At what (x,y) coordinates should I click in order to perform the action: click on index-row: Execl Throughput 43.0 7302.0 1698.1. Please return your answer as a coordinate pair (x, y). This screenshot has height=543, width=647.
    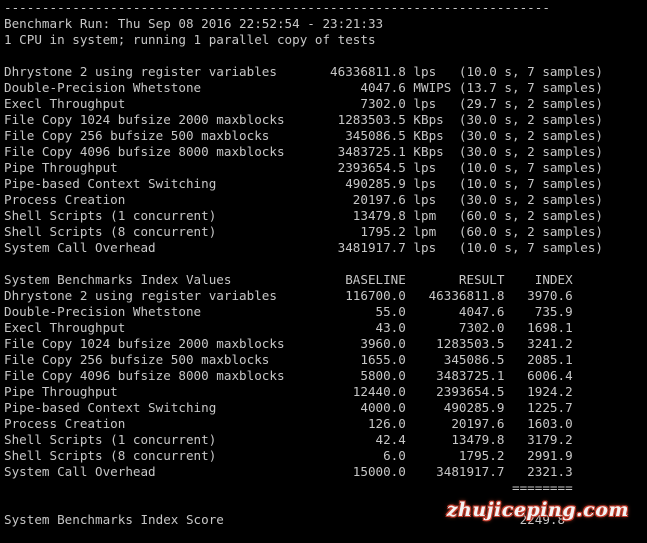
    Looking at the image, I should click on (288, 327).